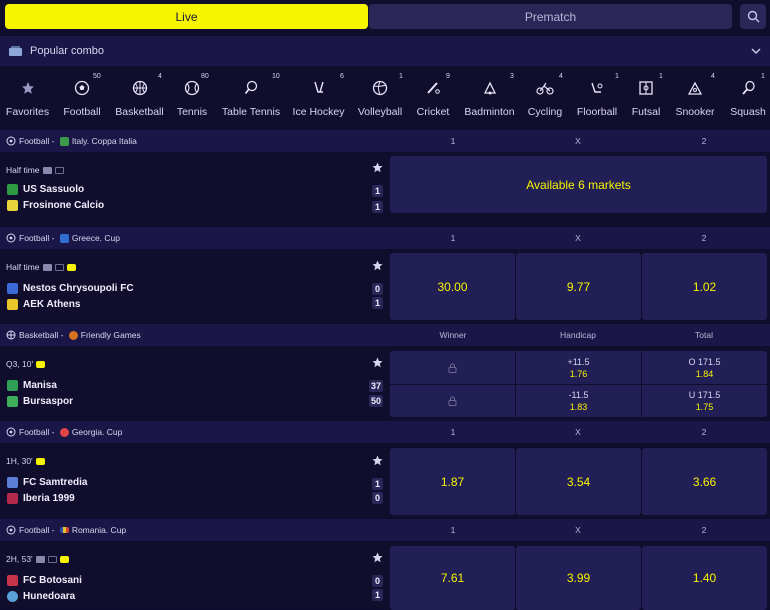 The height and width of the screenshot is (610, 770). I want to click on winner-locked-cell, so click(452, 367).